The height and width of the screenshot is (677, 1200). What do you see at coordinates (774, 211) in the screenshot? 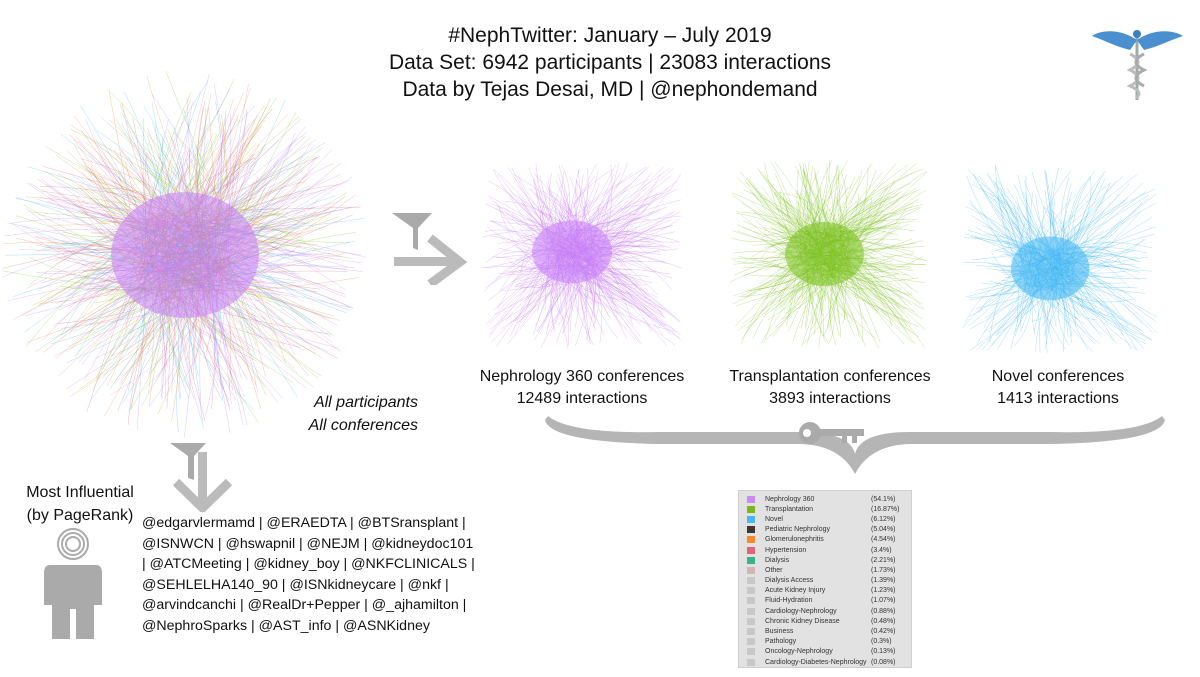
I see `network-edge` at bounding box center [774, 211].